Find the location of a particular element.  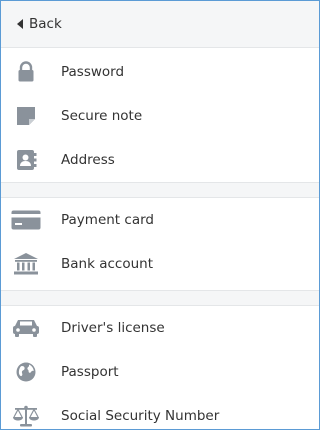

back-label: Back is located at coordinates (45, 24).